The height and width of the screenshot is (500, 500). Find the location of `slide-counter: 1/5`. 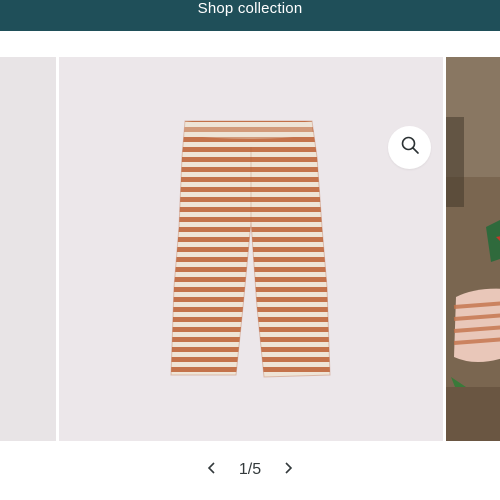

slide-counter: 1/5 is located at coordinates (250, 469).